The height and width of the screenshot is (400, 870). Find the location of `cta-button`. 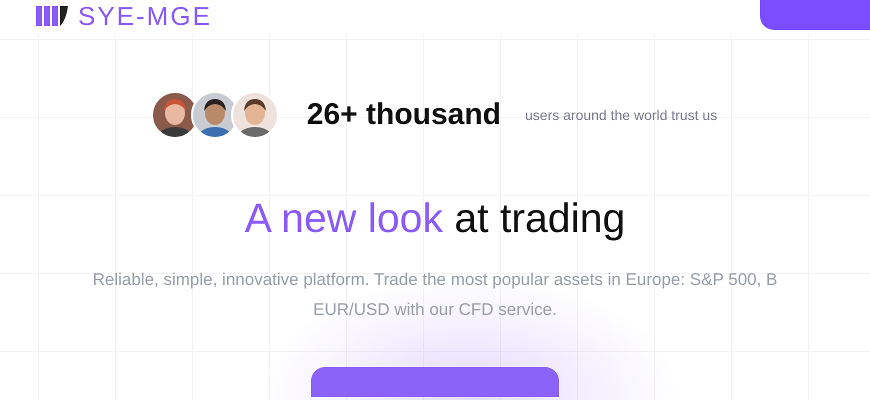

cta-button is located at coordinates (435, 382).